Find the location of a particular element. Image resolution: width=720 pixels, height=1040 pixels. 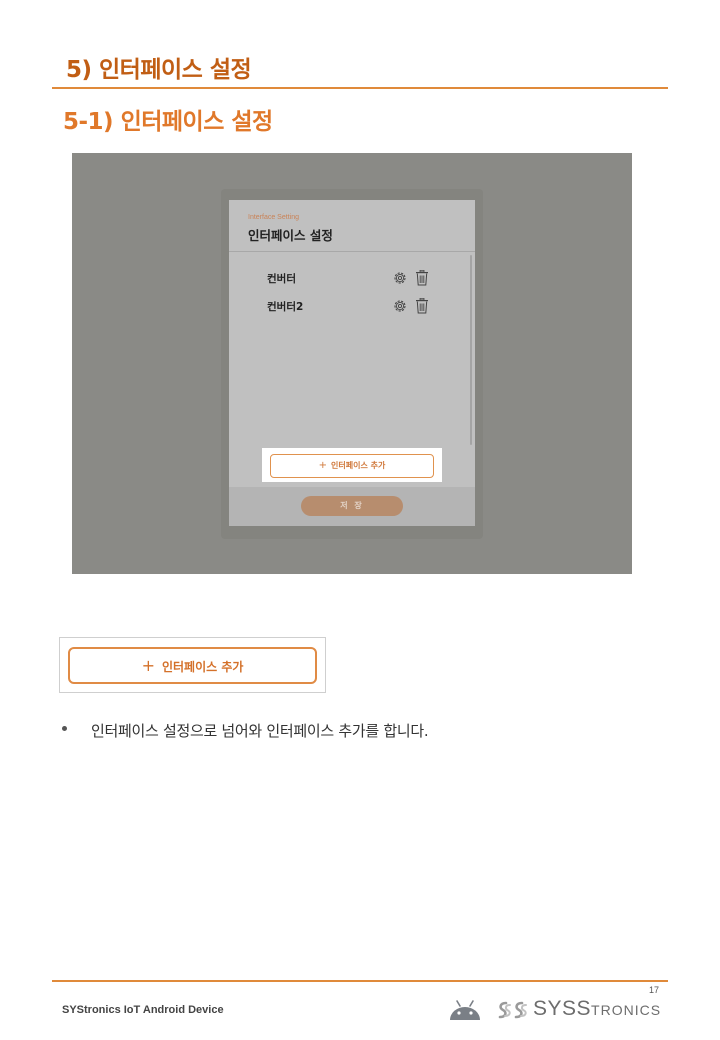

brand-wordmark: SYSSTRONICS is located at coordinates (597, 1009).